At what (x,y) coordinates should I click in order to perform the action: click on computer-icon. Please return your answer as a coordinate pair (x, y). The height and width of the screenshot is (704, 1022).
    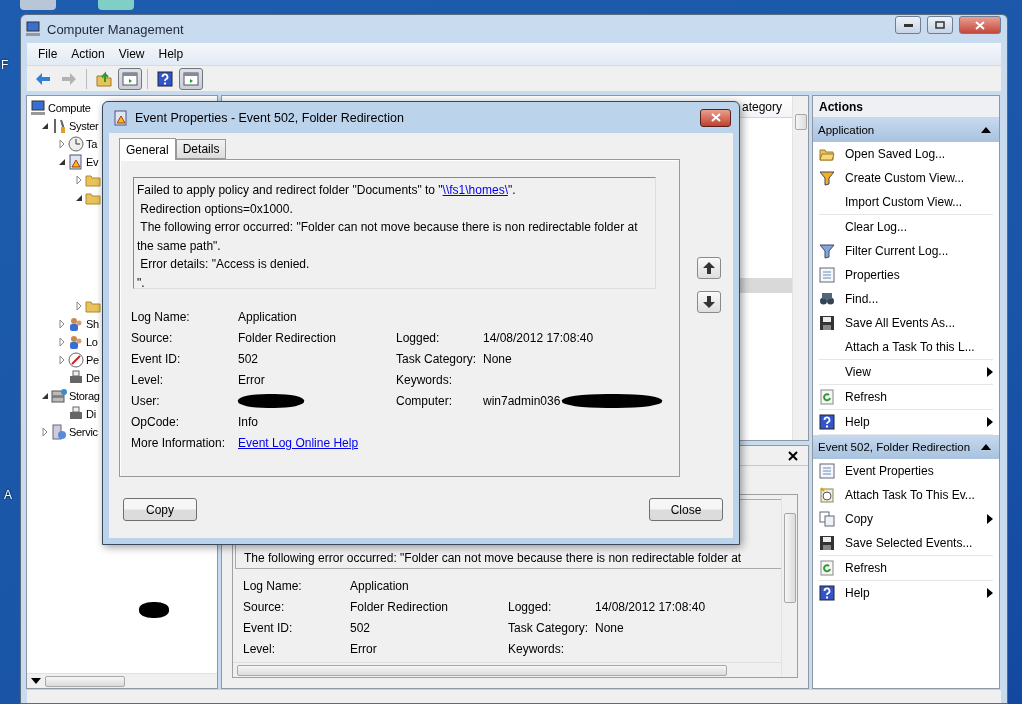
    Looking at the image, I should click on (38, 108).